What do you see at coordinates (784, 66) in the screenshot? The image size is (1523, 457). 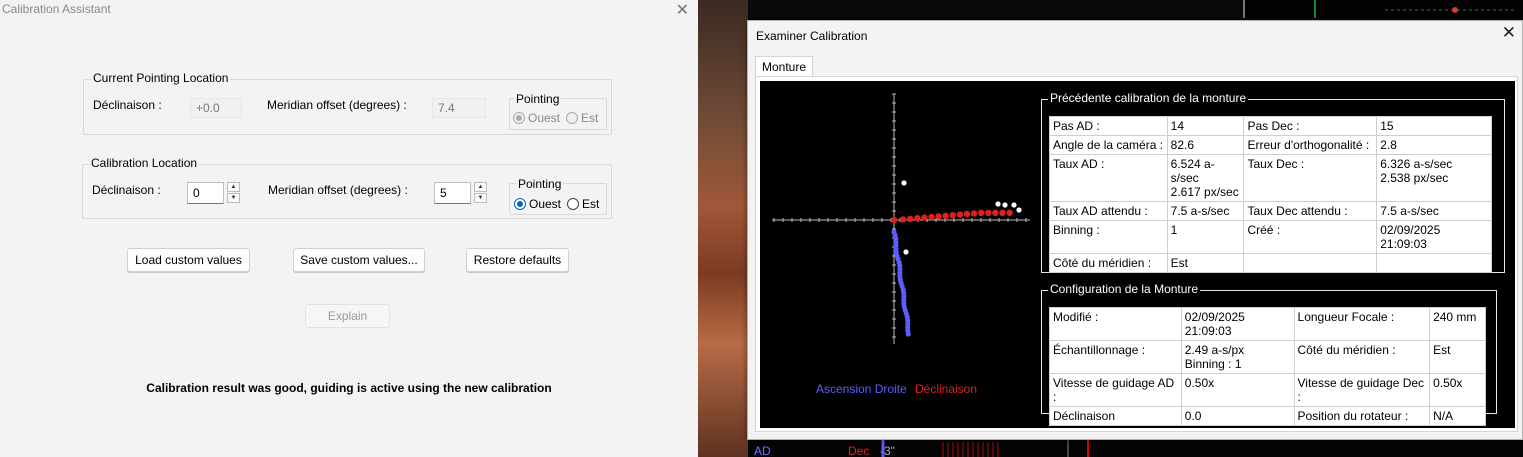 I see `tab-monture: Monture` at bounding box center [784, 66].